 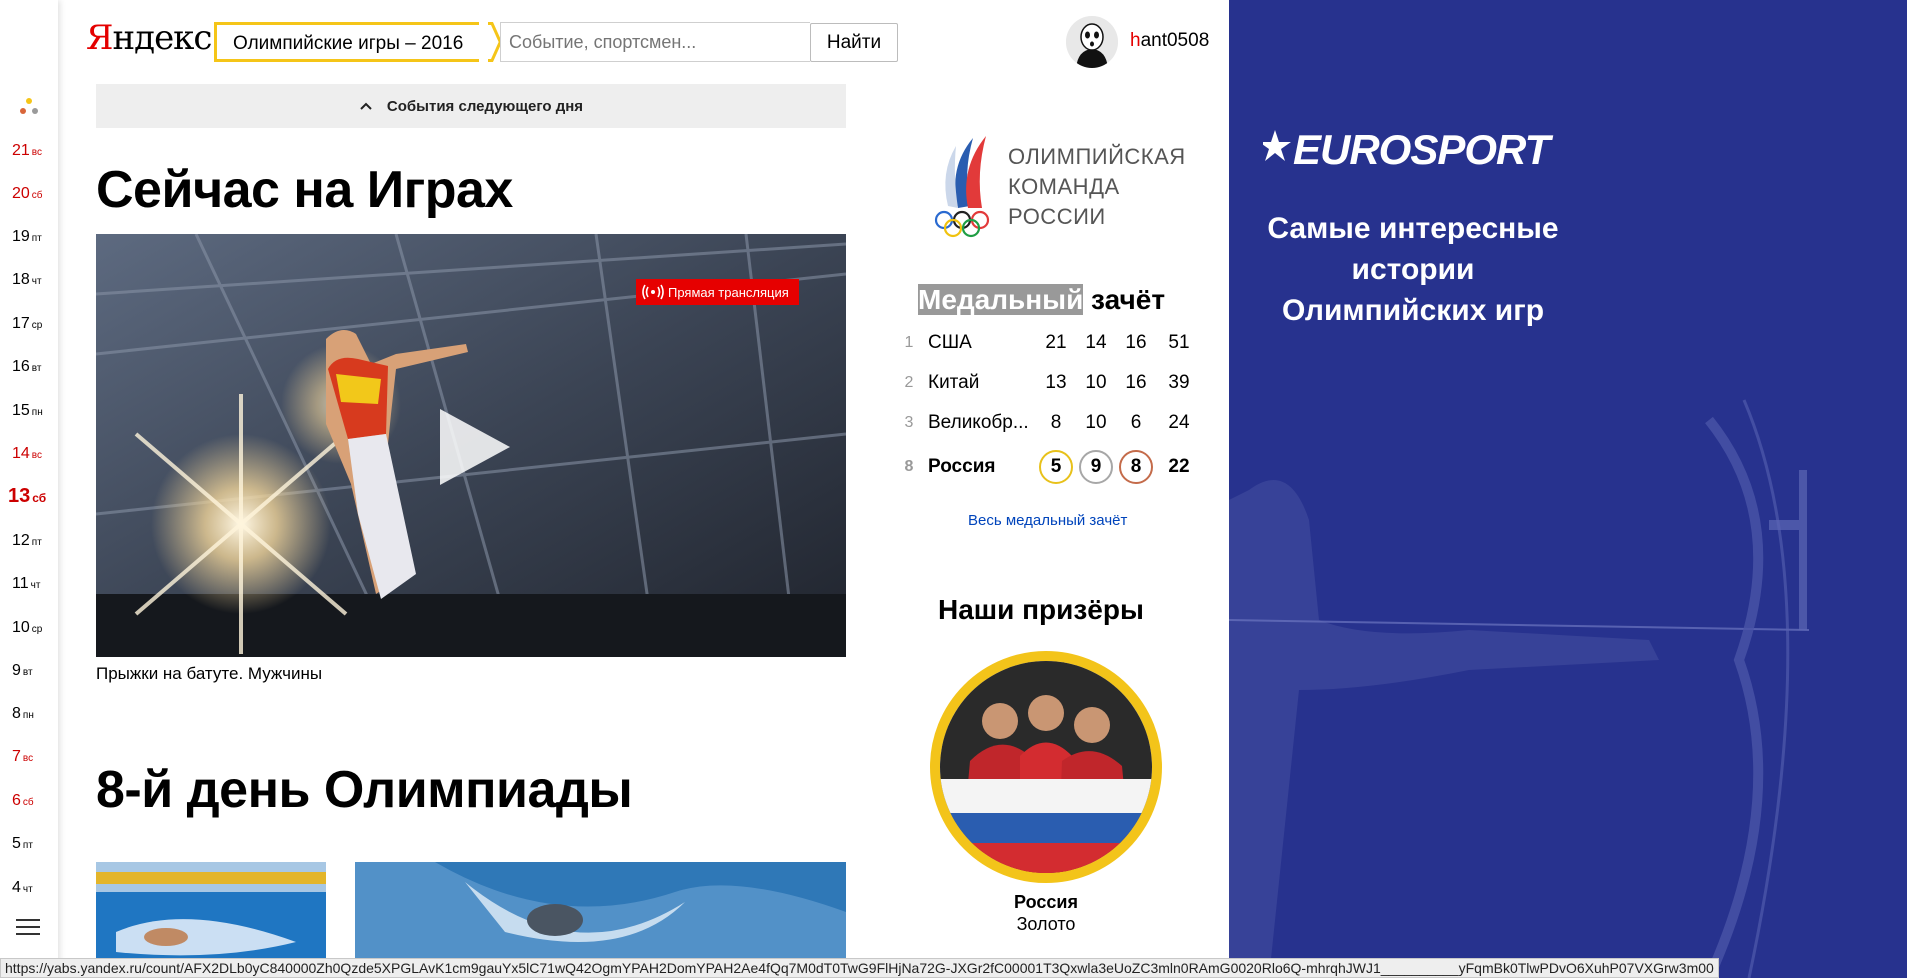 I want to click on date-number: 8, so click(x=16, y=713).